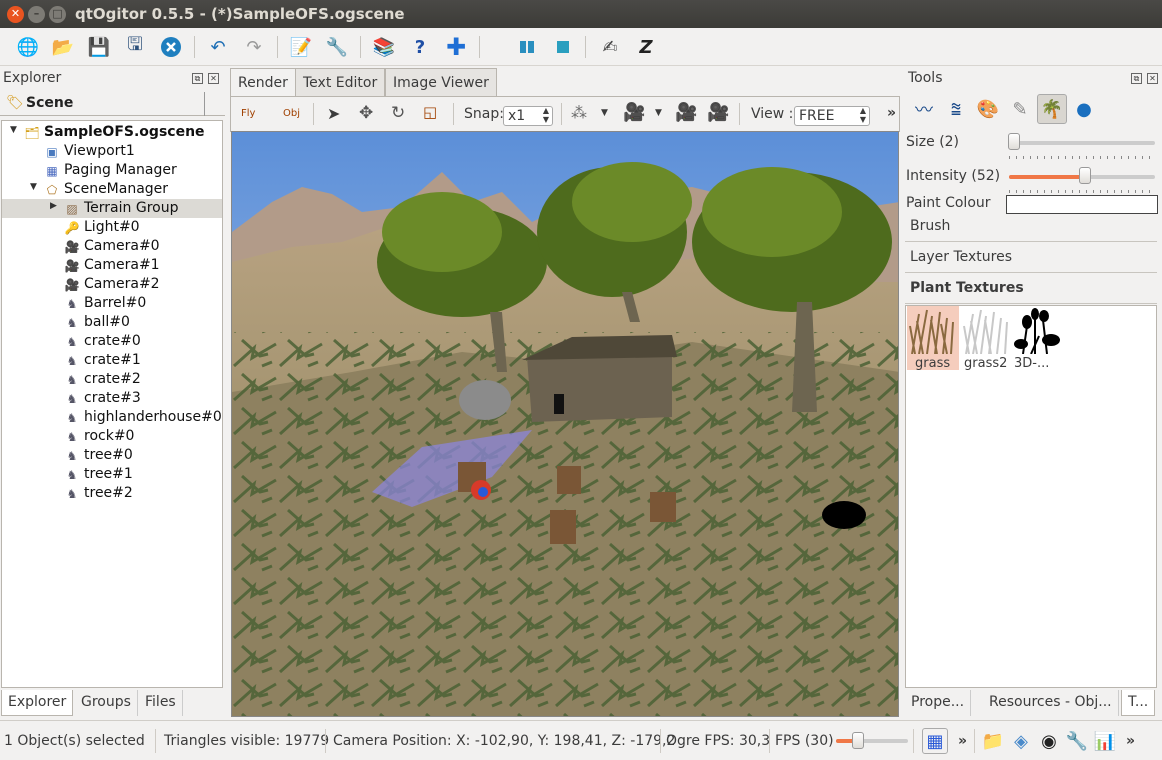  Describe the element at coordinates (112, 151) in the screenshot. I see `tree-item: ▣ Viewport1` at that location.